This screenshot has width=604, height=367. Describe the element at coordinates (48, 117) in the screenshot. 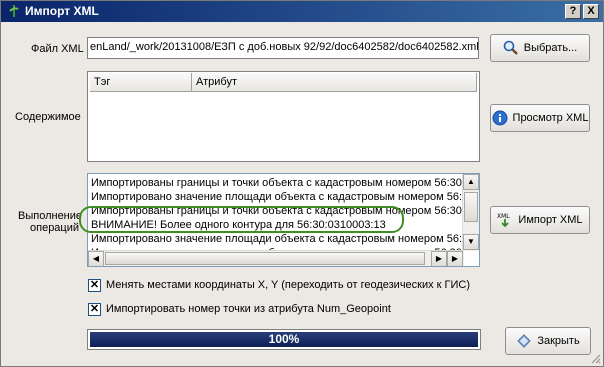

I see `contents-label: Содержимое` at that location.